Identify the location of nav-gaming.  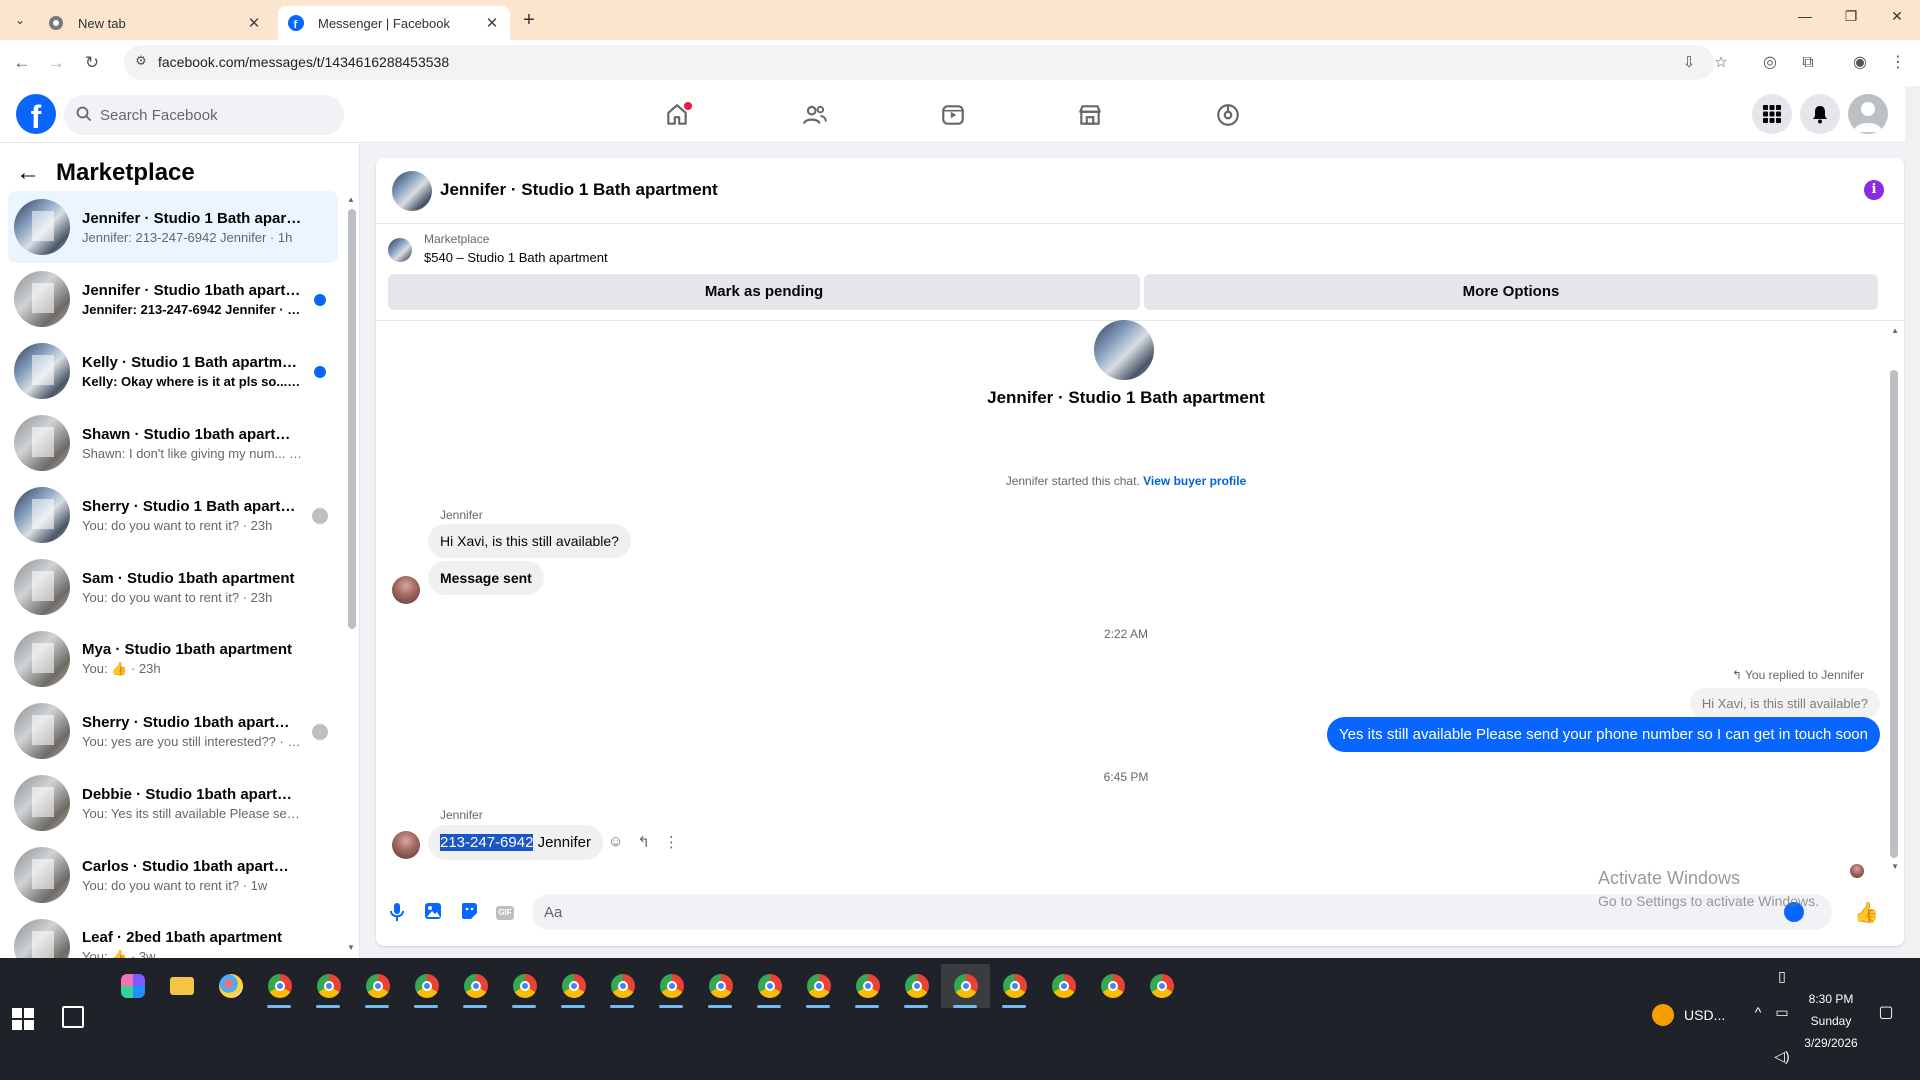
(1228, 115).